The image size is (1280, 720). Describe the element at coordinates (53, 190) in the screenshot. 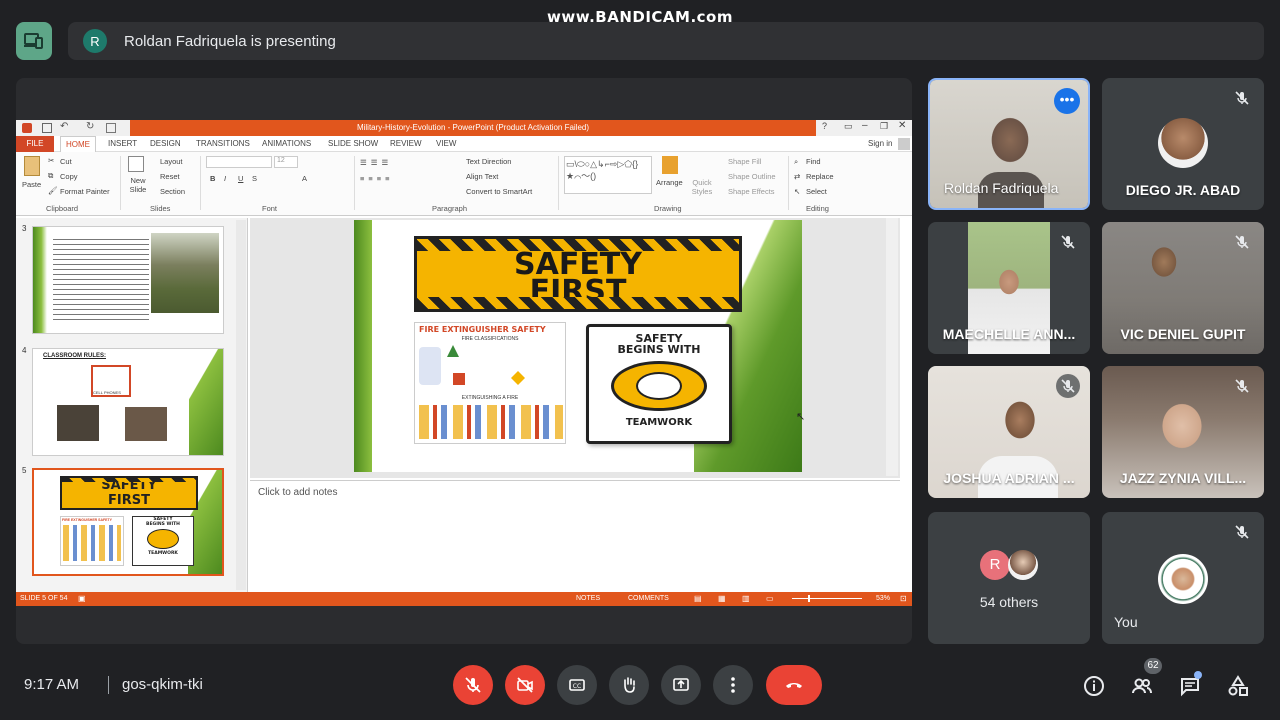

I see `format-painter-icon: 🖌` at that location.